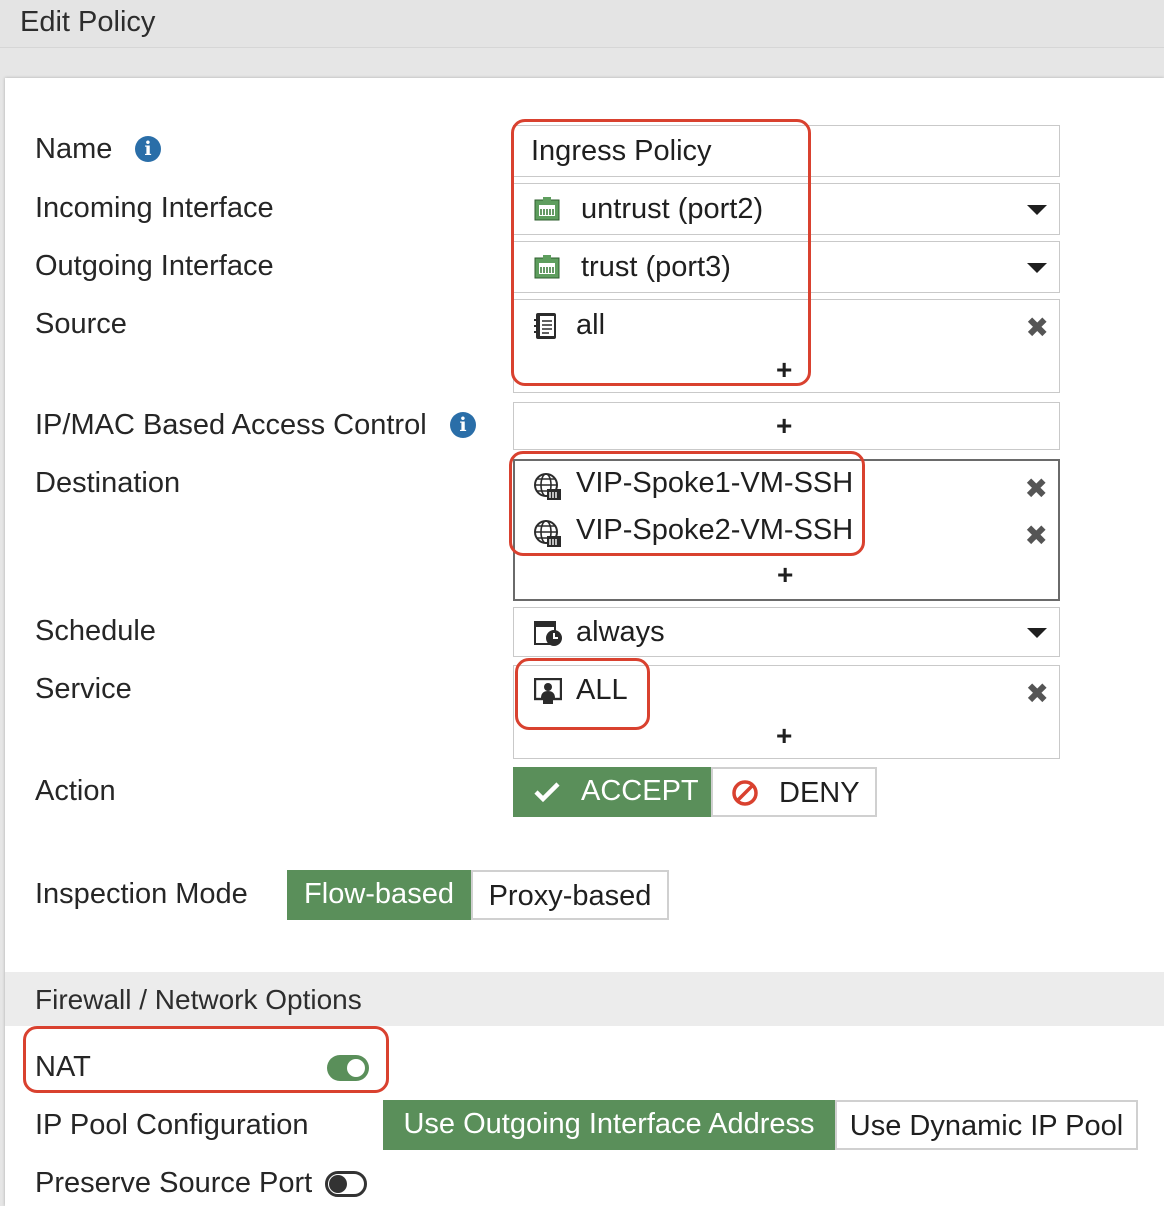  Describe the element at coordinates (548, 633) in the screenshot. I see `calendar-clock-icon` at that location.